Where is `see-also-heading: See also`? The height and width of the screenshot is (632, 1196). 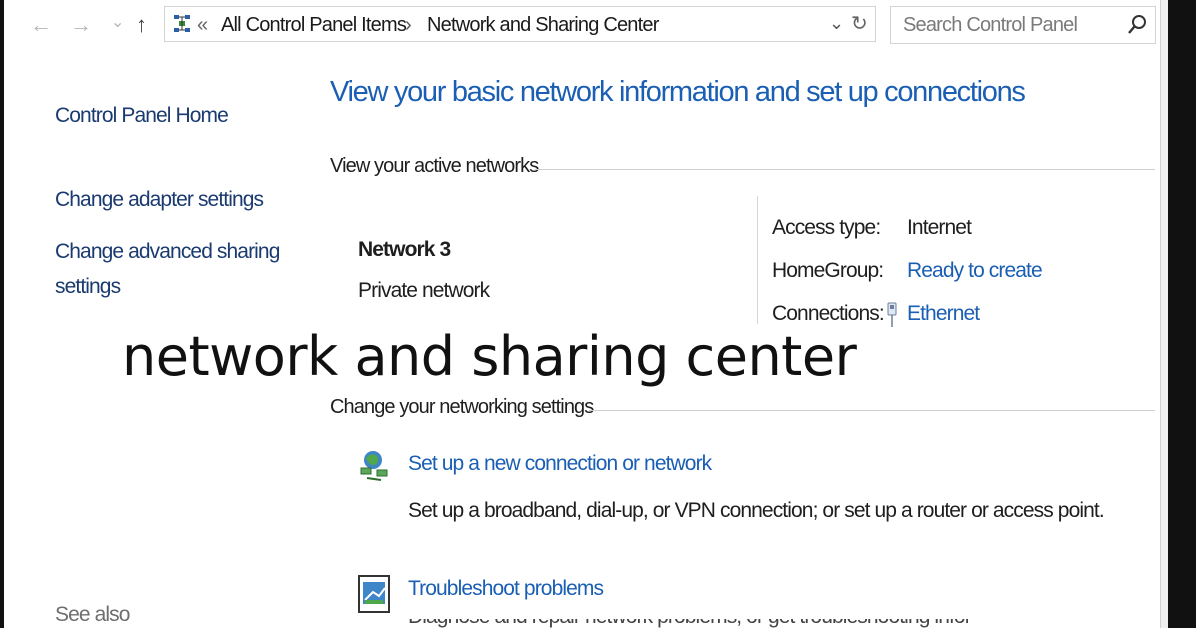 see-also-heading: See also is located at coordinates (92, 614).